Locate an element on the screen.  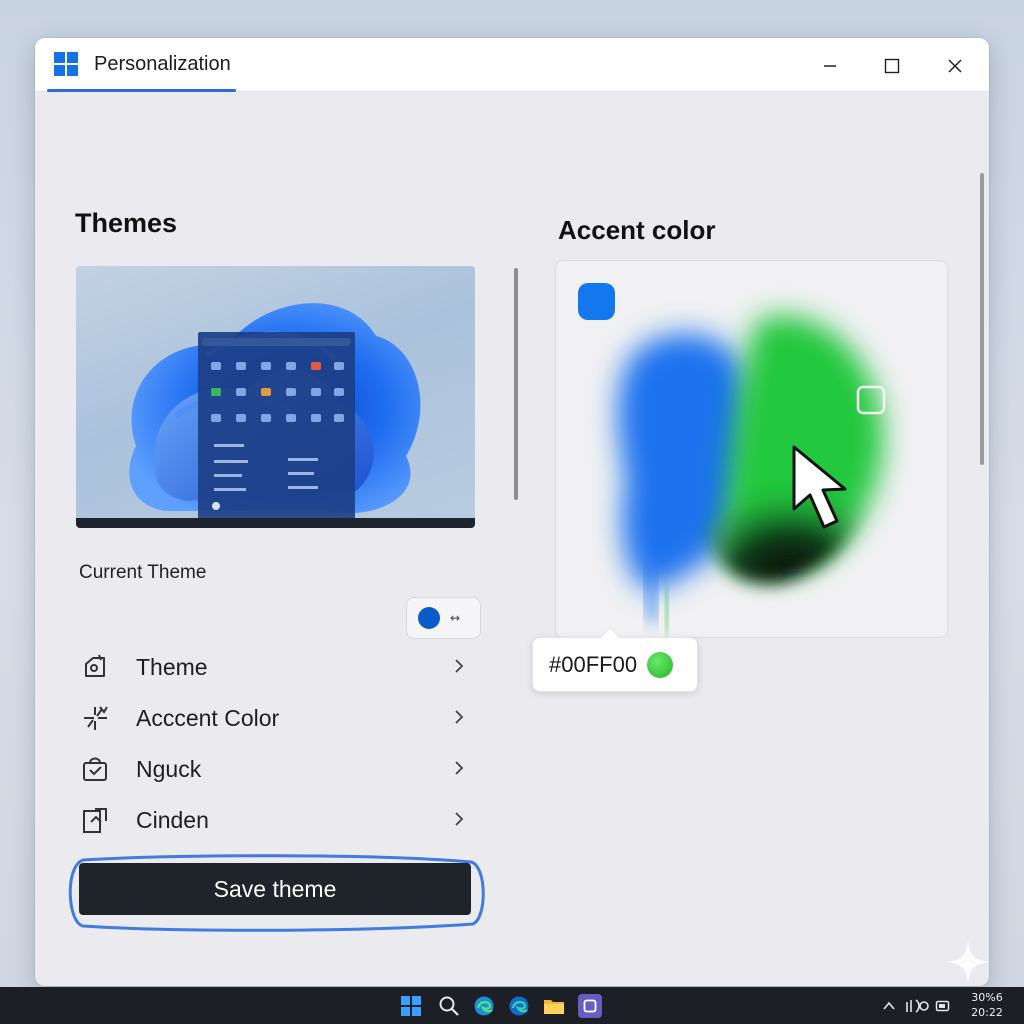
edge-browser-button is located at coordinates (484, 1006).